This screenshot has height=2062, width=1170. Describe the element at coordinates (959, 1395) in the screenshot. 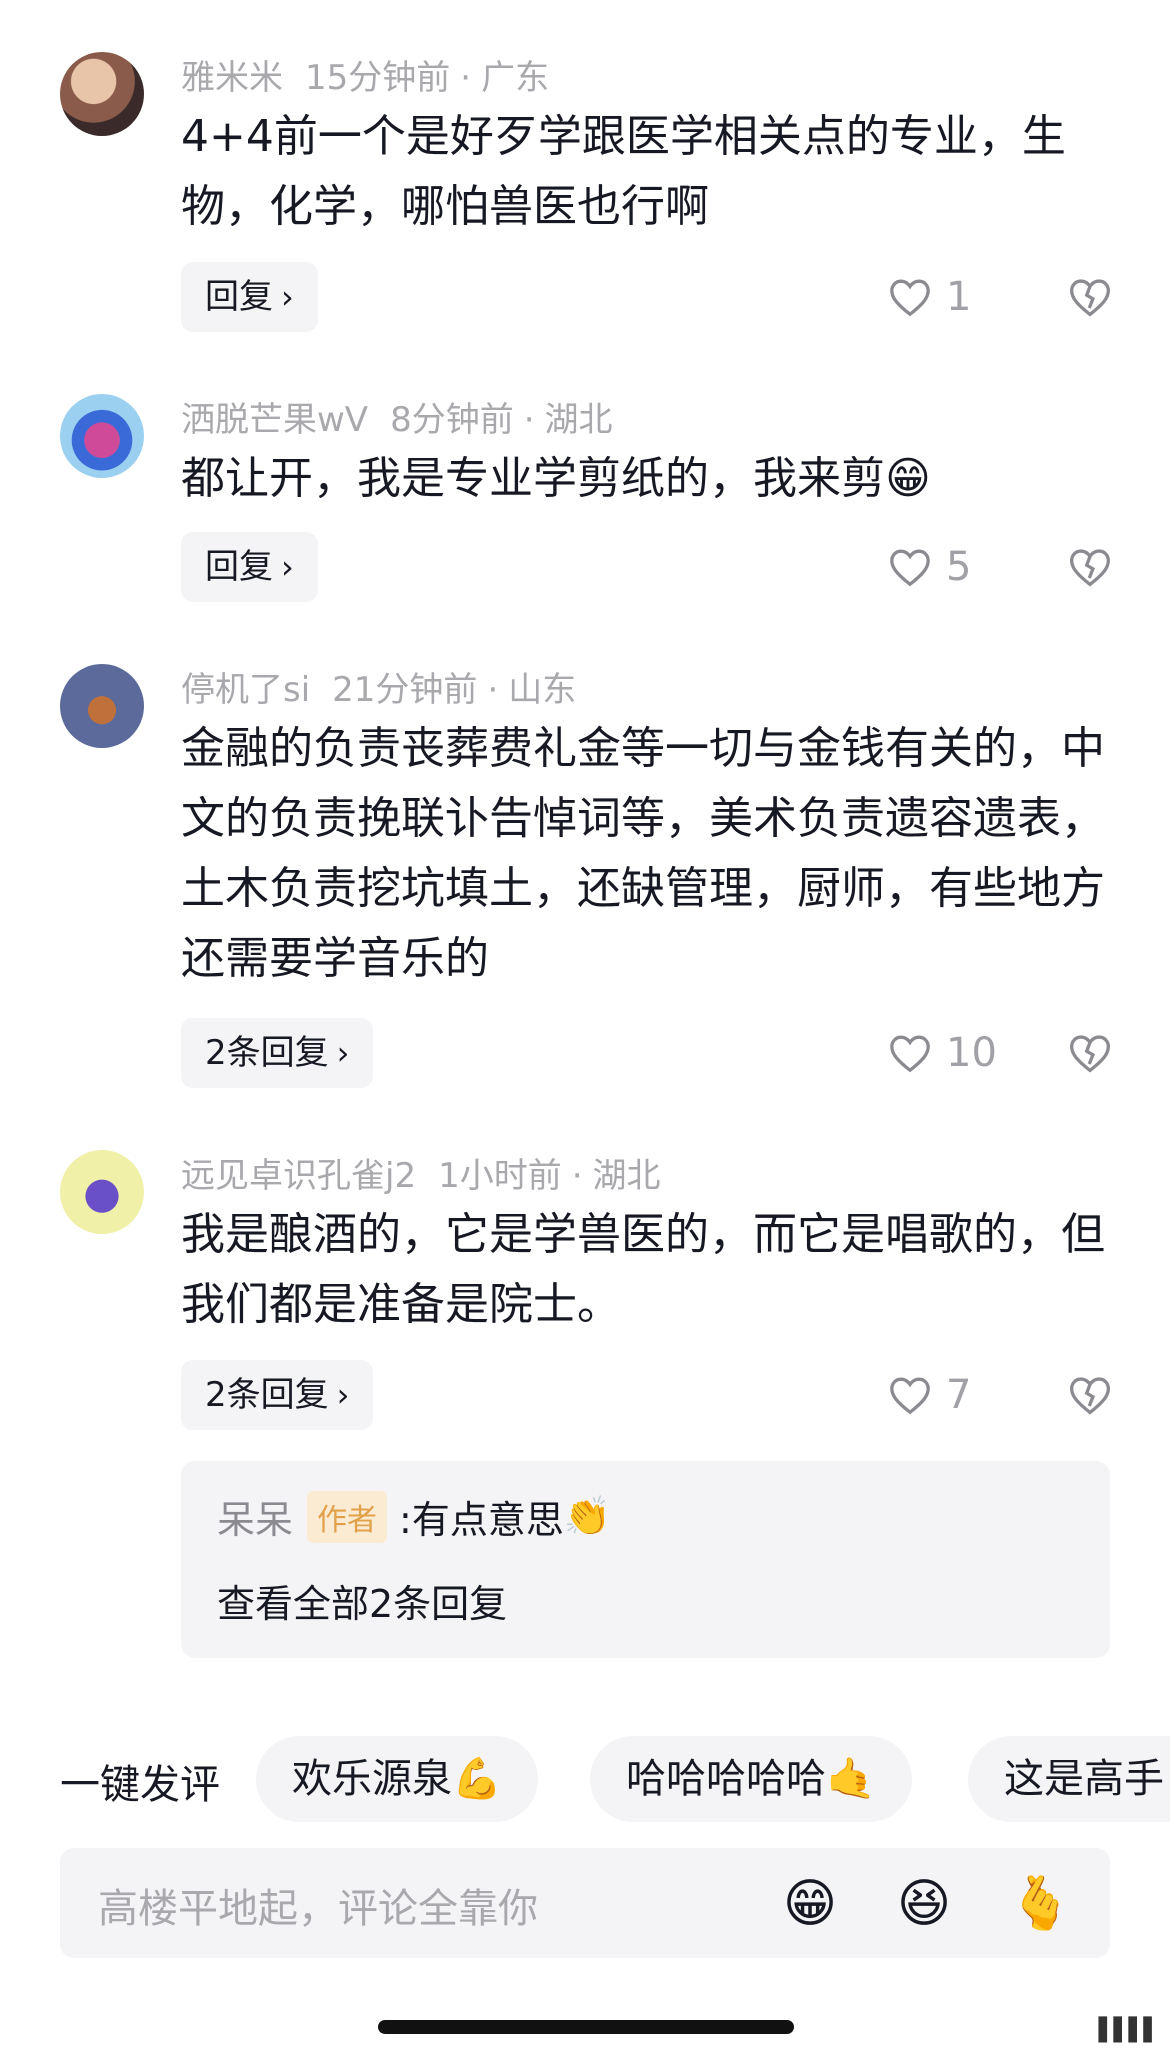

I see `like-count: 7` at that location.